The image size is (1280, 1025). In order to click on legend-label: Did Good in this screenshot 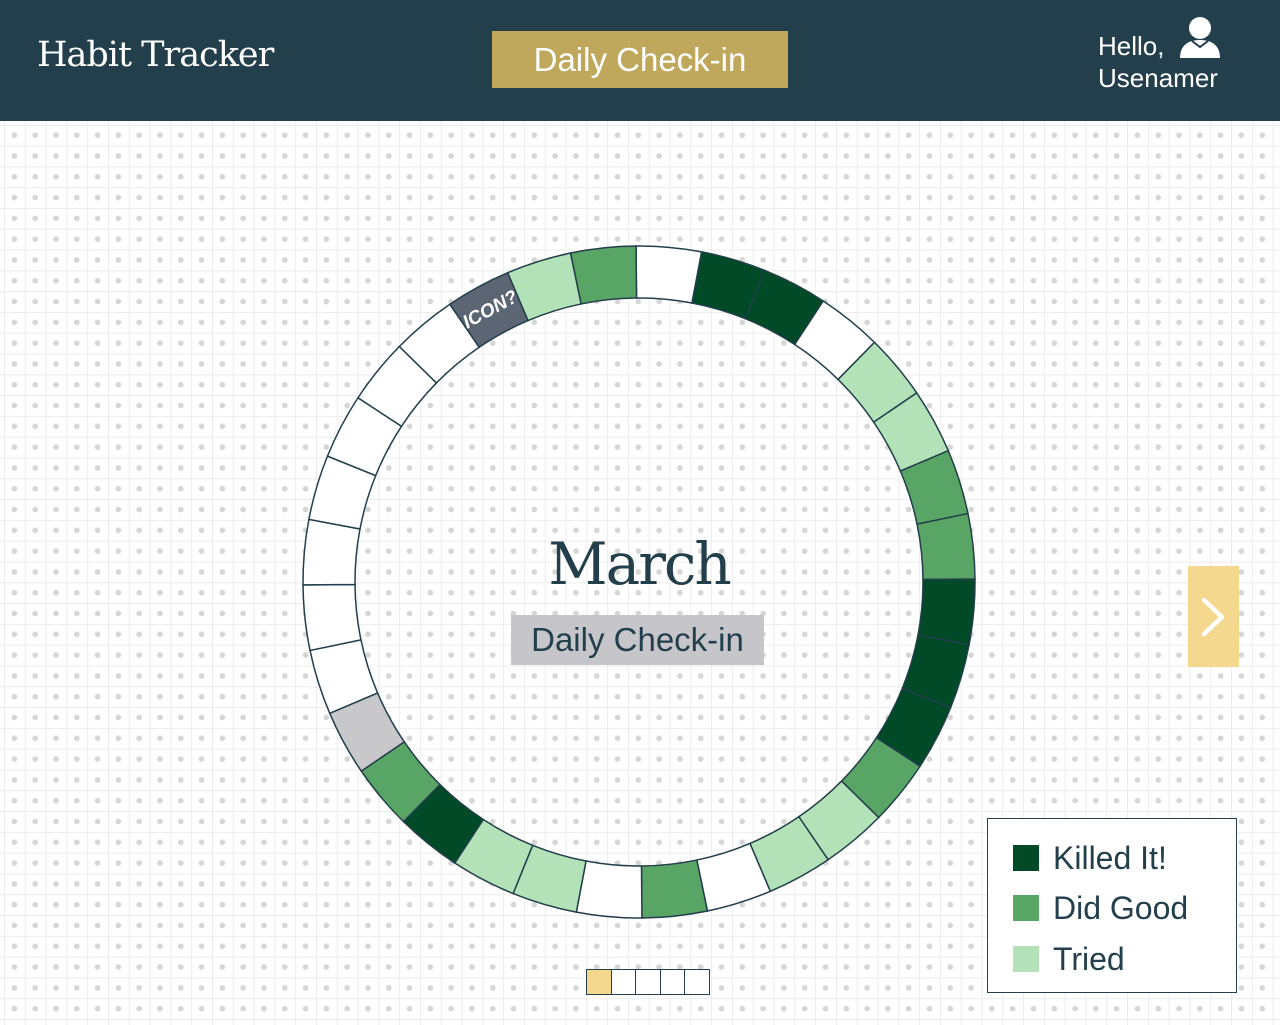, I will do `click(1121, 907)`.